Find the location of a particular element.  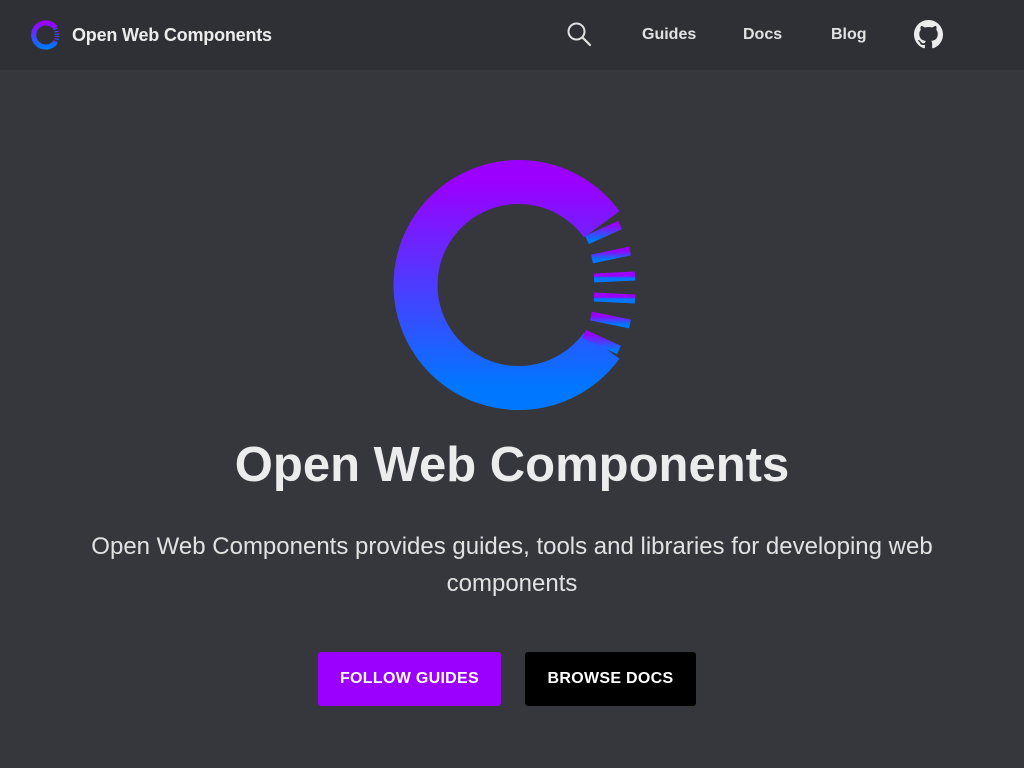

github-icon is located at coordinates (928, 34).